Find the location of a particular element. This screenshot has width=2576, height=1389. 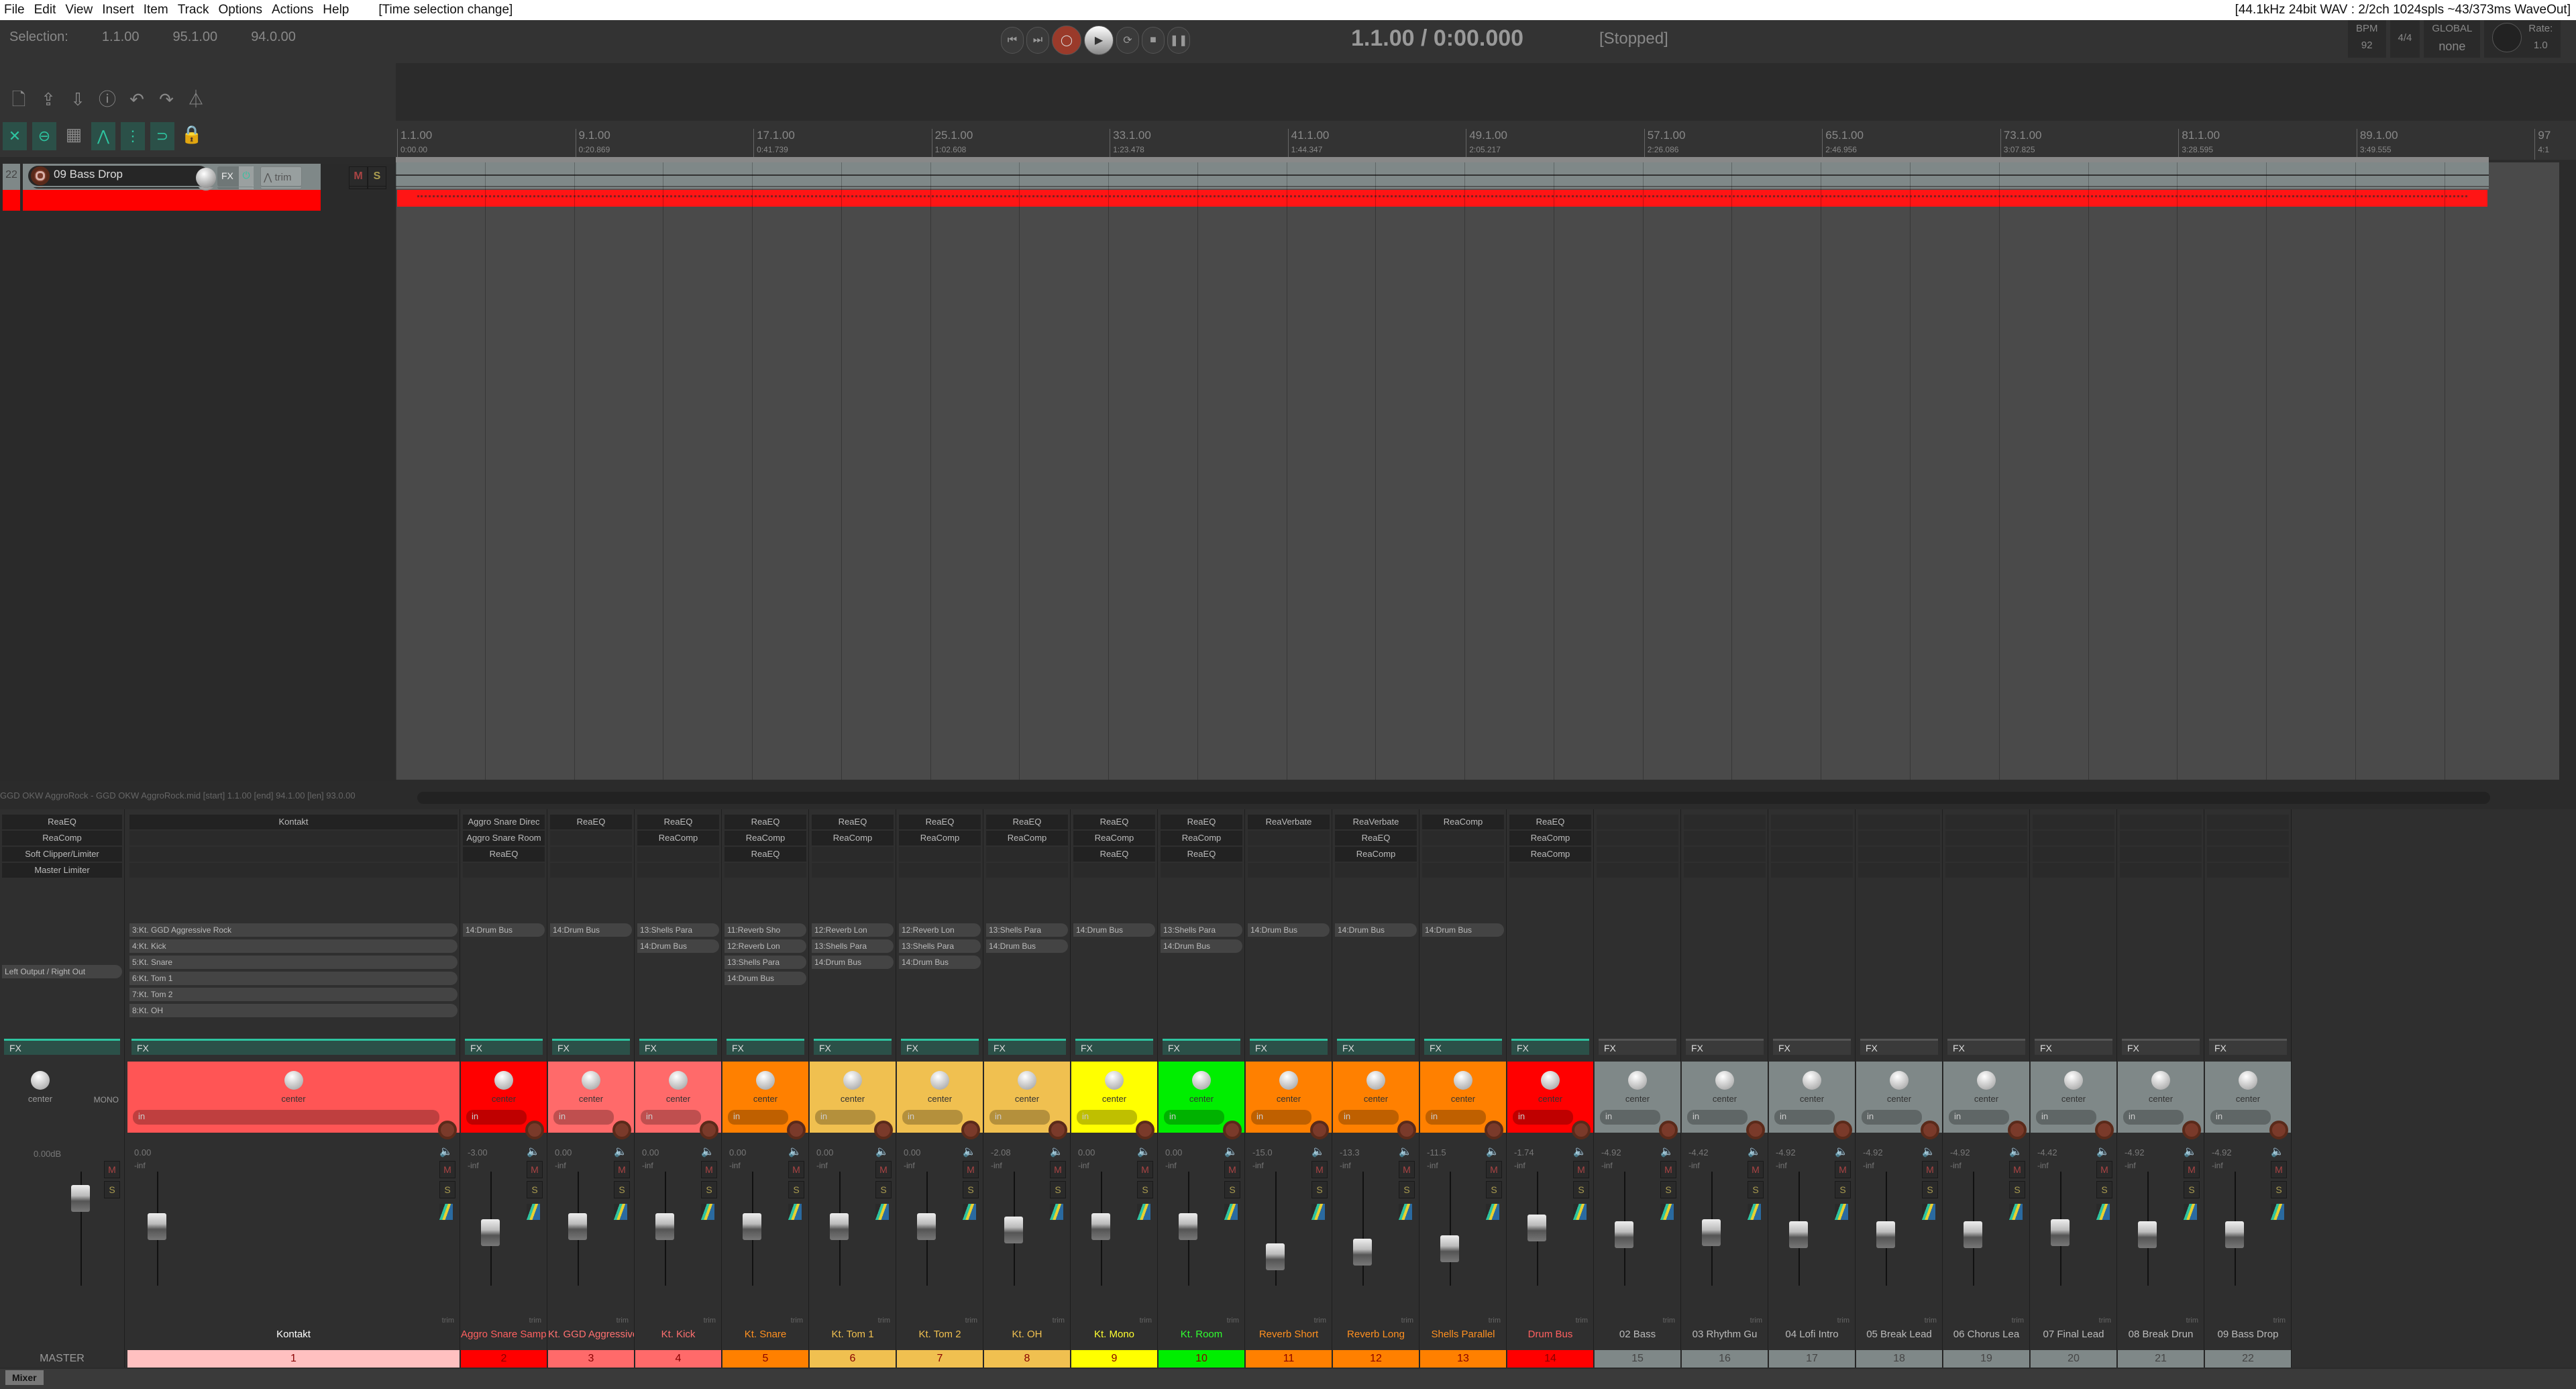

repeat-button: ⟳ is located at coordinates (1127, 41).